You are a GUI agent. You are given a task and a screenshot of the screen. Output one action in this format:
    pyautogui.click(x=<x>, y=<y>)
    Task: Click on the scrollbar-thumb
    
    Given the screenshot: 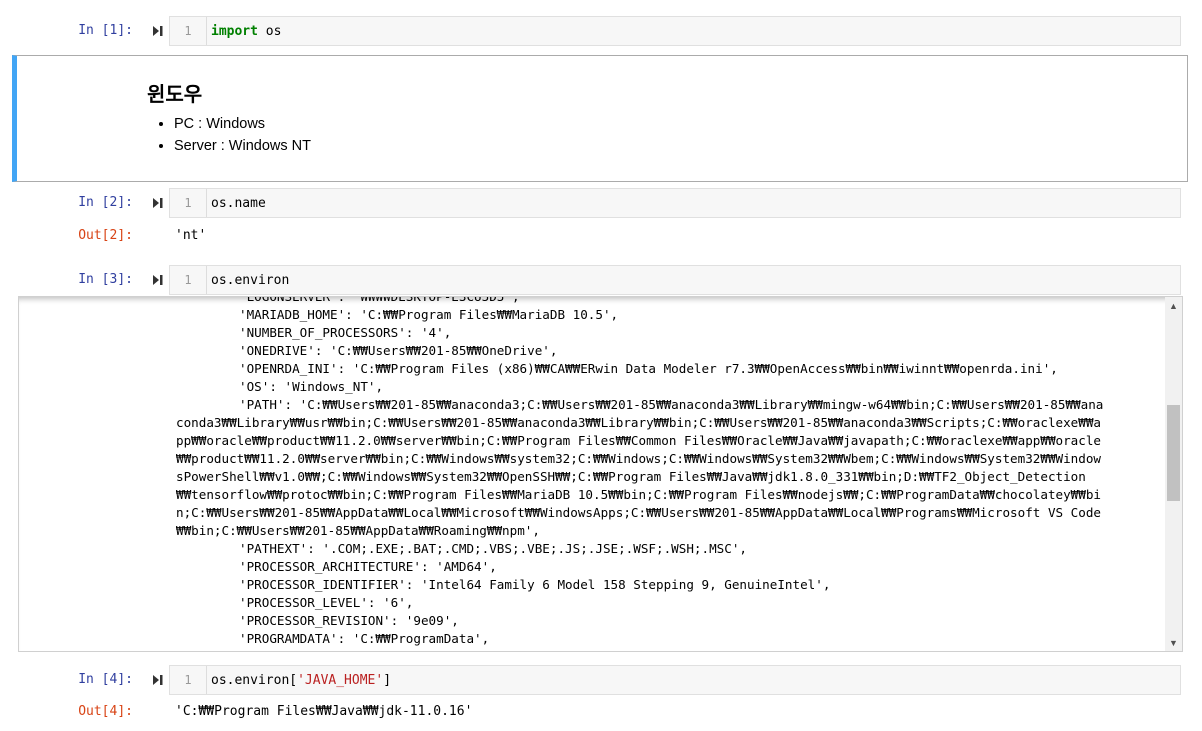 What is the action you would take?
    pyautogui.click(x=1173, y=453)
    